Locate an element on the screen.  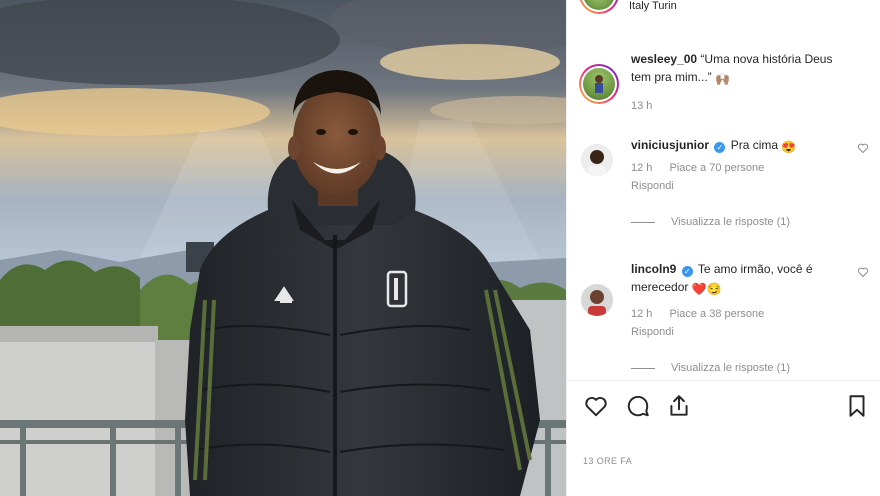
bookmark-icon is located at coordinates (857, 406).